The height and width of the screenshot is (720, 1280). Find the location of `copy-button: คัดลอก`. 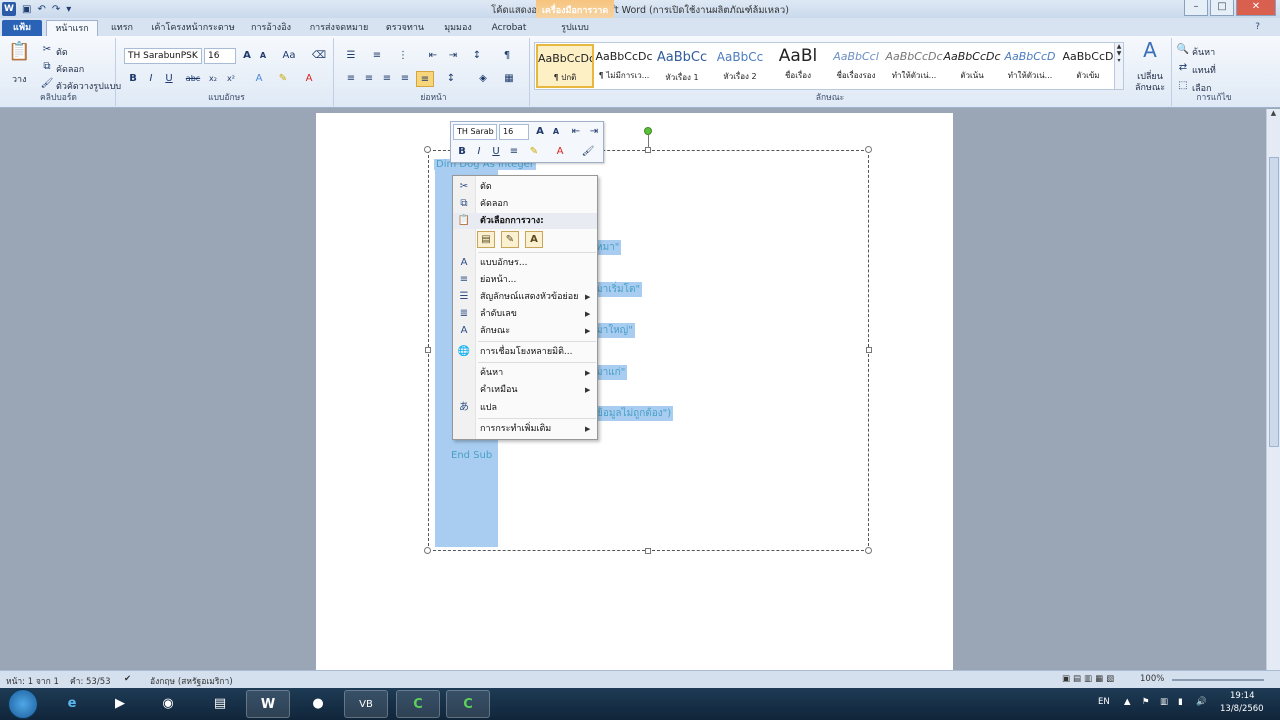

copy-button: คัดลอก is located at coordinates (70, 69).